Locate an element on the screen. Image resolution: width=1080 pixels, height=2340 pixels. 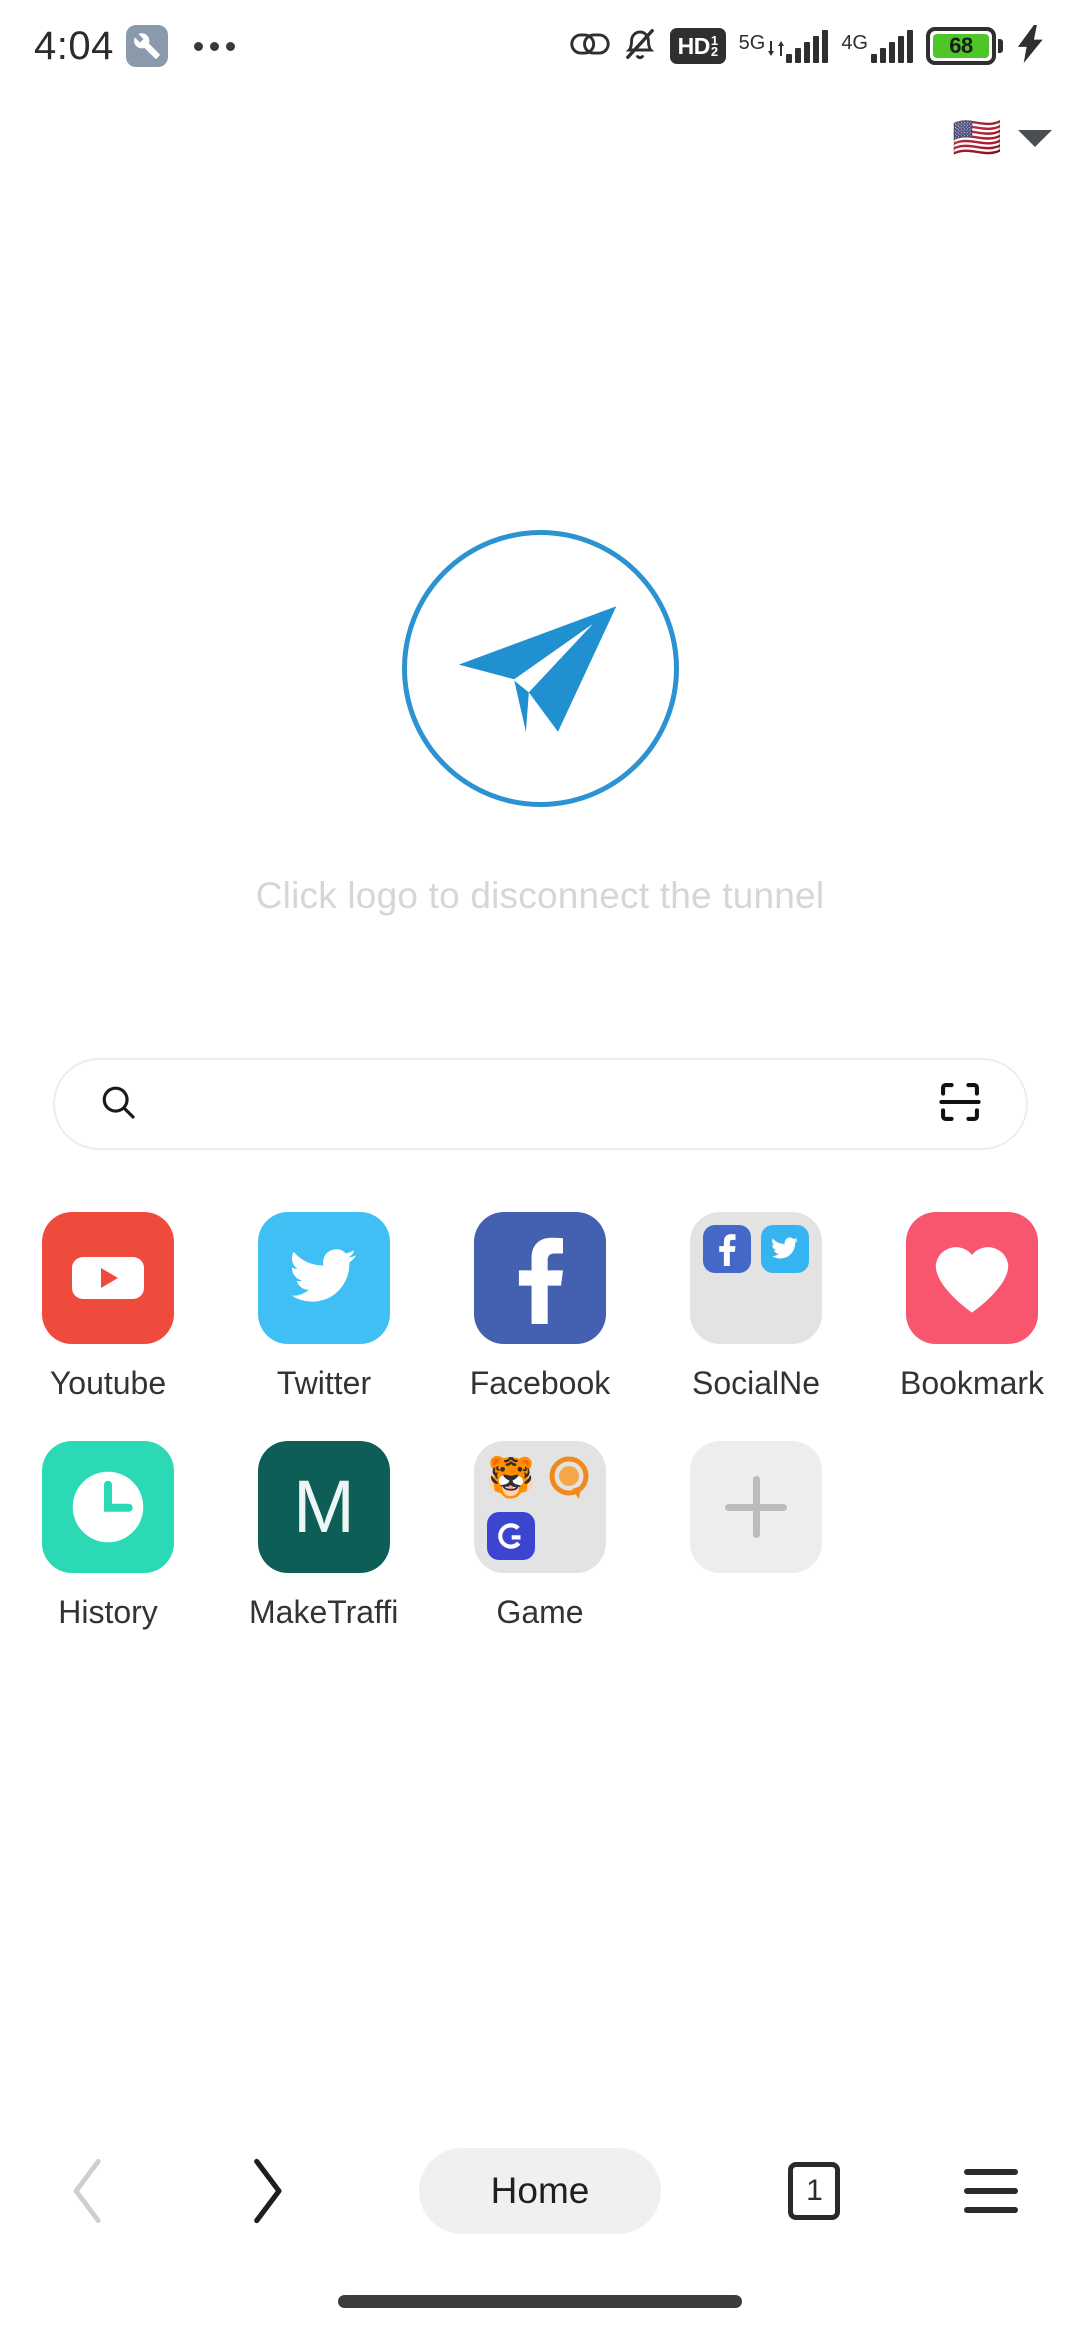
back-chevron-icon is located at coordinates (87, 2191).